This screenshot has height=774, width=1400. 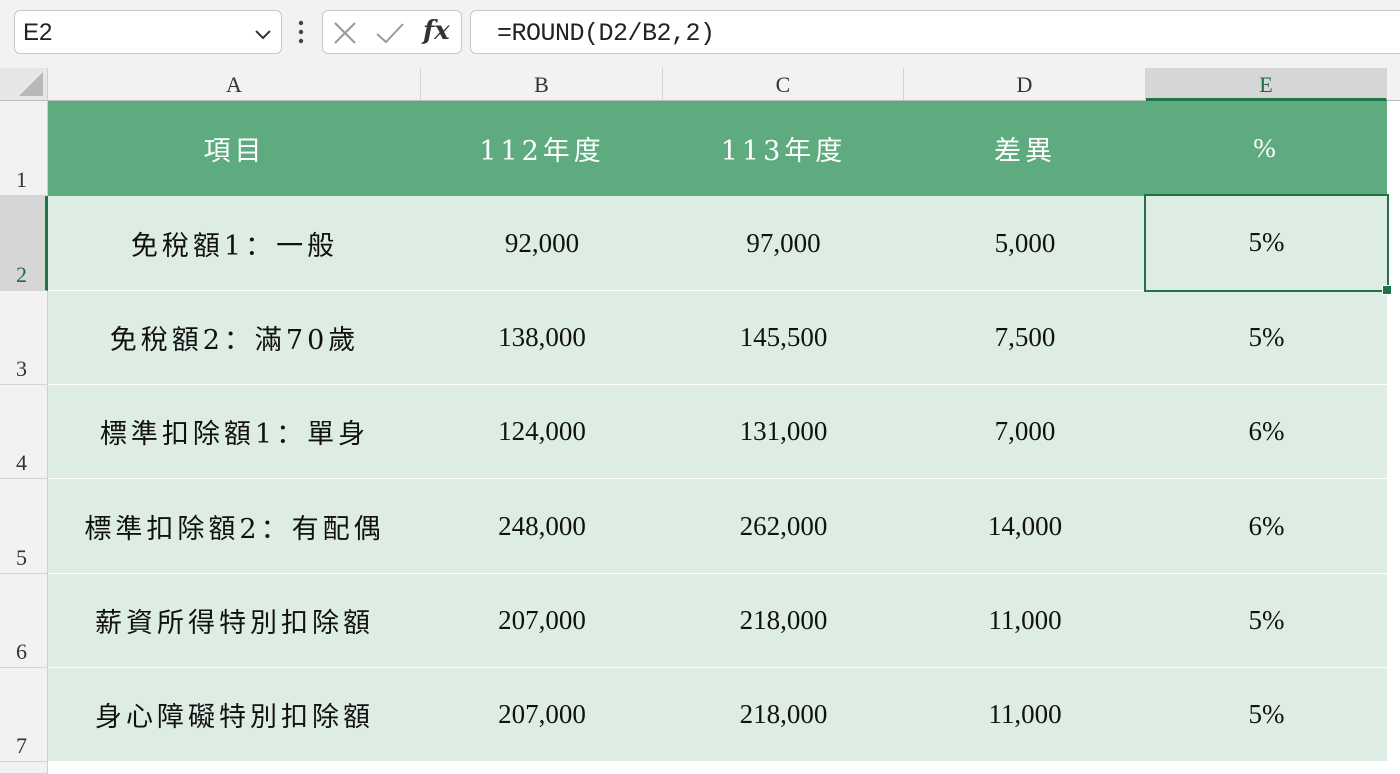 I want to click on column-header-a: A, so click(x=234, y=84).